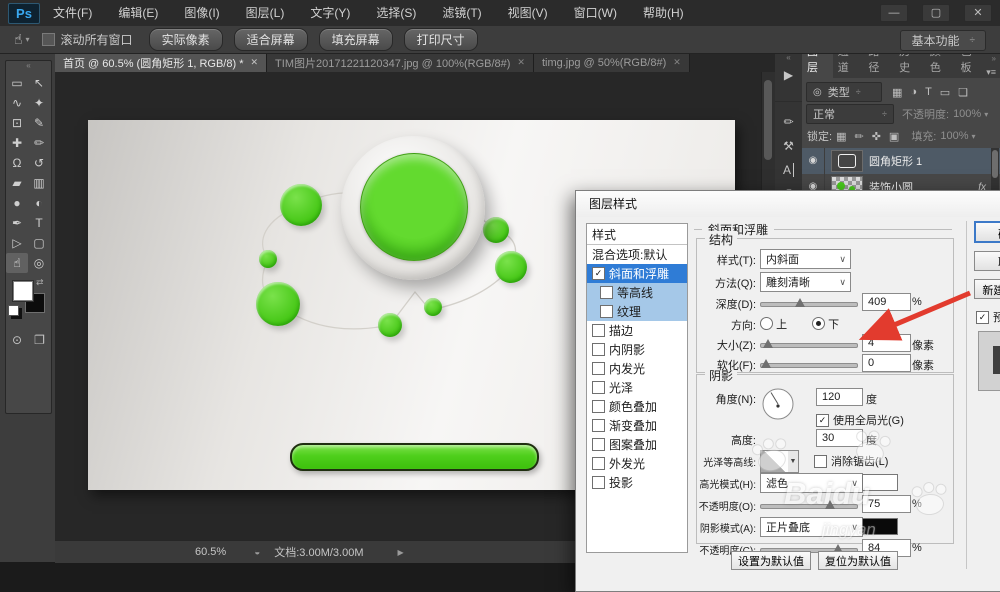  Describe the element at coordinates (201, 13) in the screenshot. I see `menu-image: 图像(I)` at that location.